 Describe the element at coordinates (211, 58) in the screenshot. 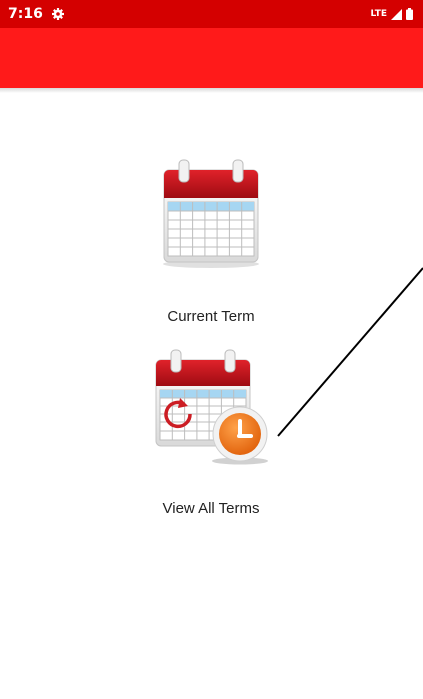

I see `app-bar` at that location.